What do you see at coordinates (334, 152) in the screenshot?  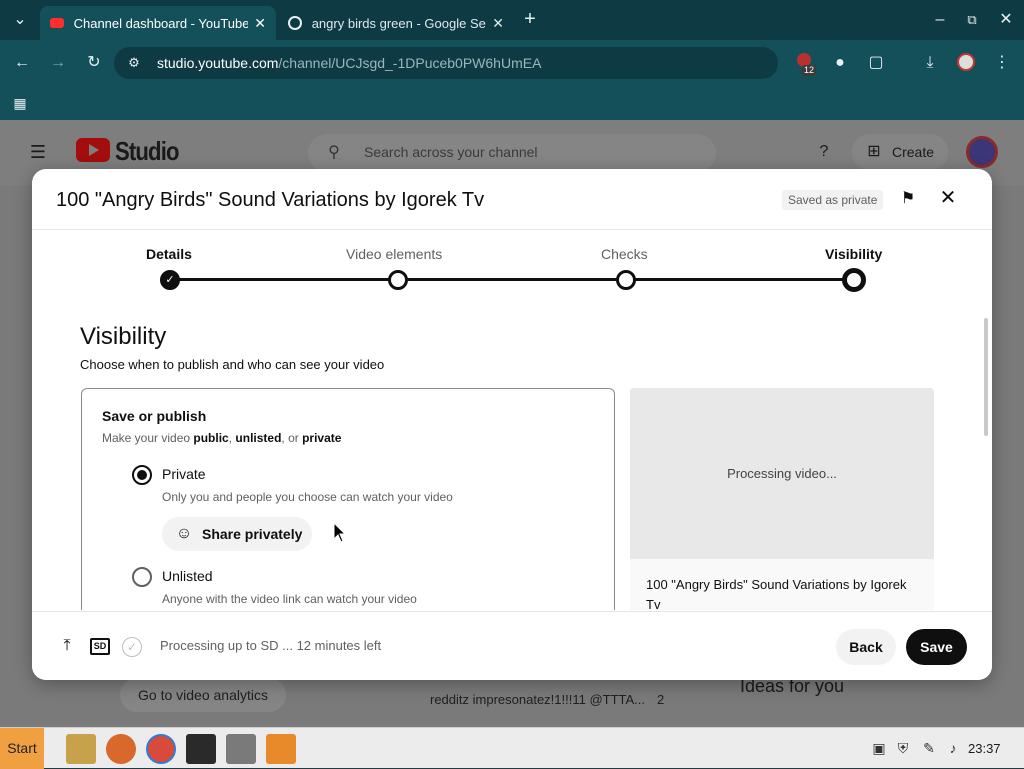 I see `search-icon: ⚲` at bounding box center [334, 152].